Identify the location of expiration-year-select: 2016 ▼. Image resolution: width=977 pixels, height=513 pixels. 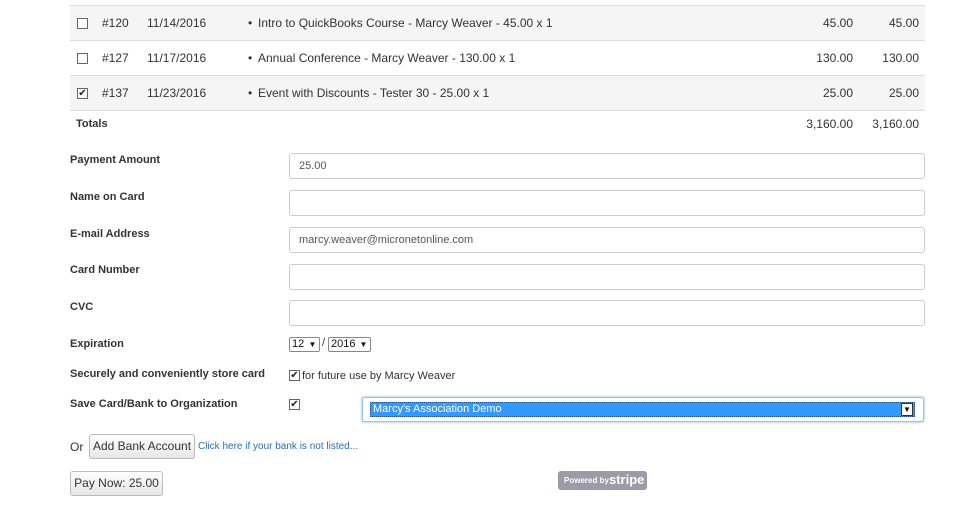
(349, 344).